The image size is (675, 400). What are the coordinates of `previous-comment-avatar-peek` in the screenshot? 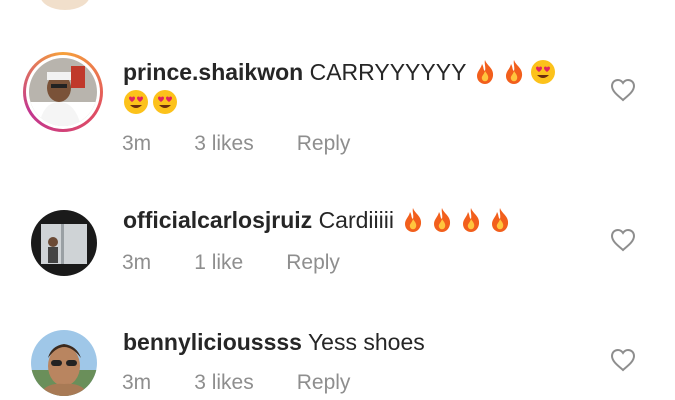 It's located at (65, 5).